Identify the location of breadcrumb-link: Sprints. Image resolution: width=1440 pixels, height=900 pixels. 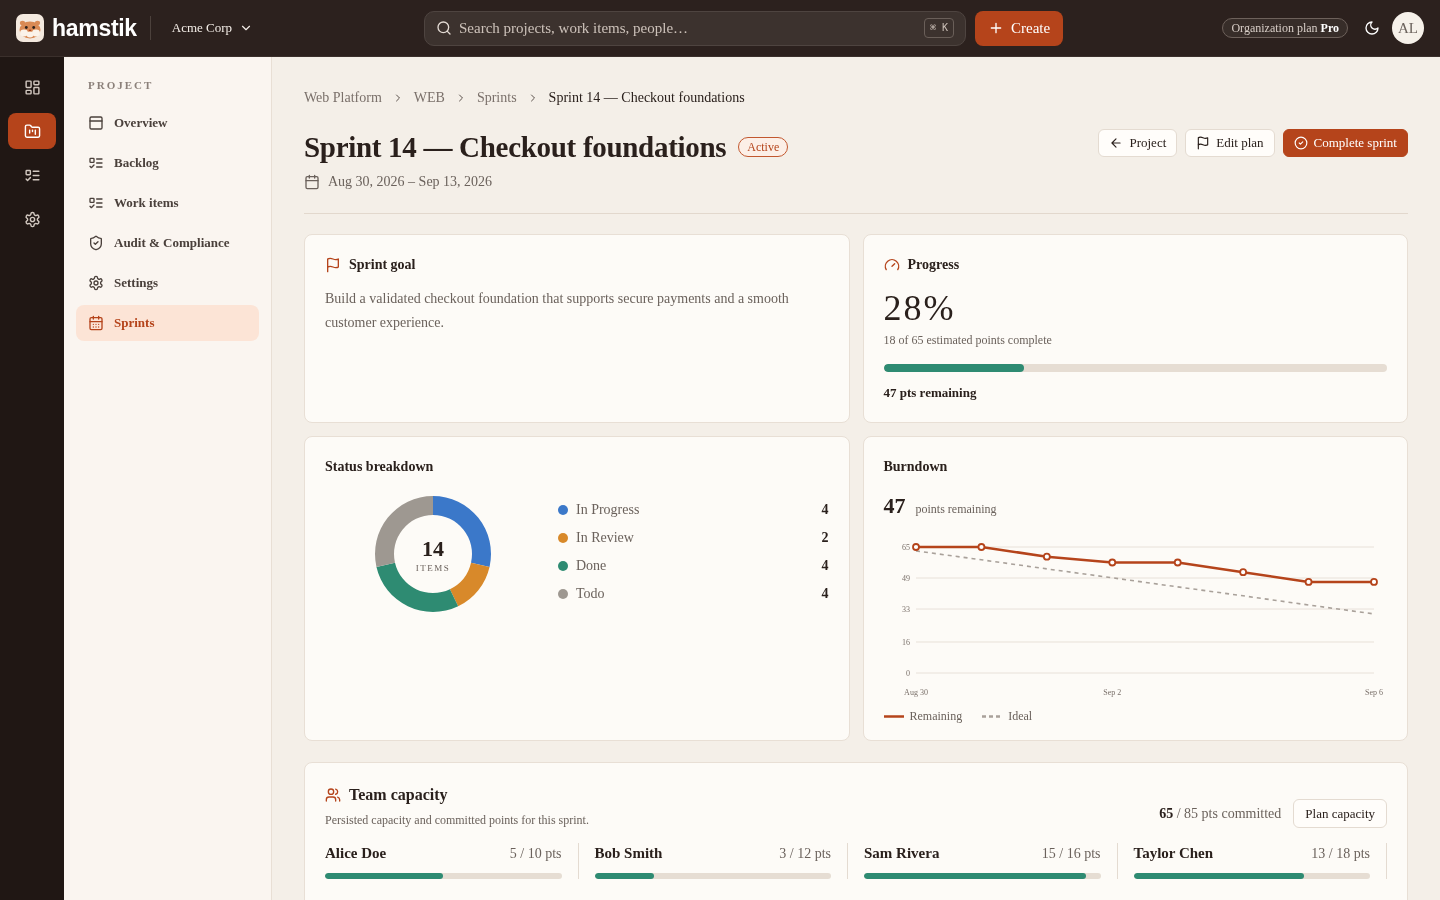
(496, 98).